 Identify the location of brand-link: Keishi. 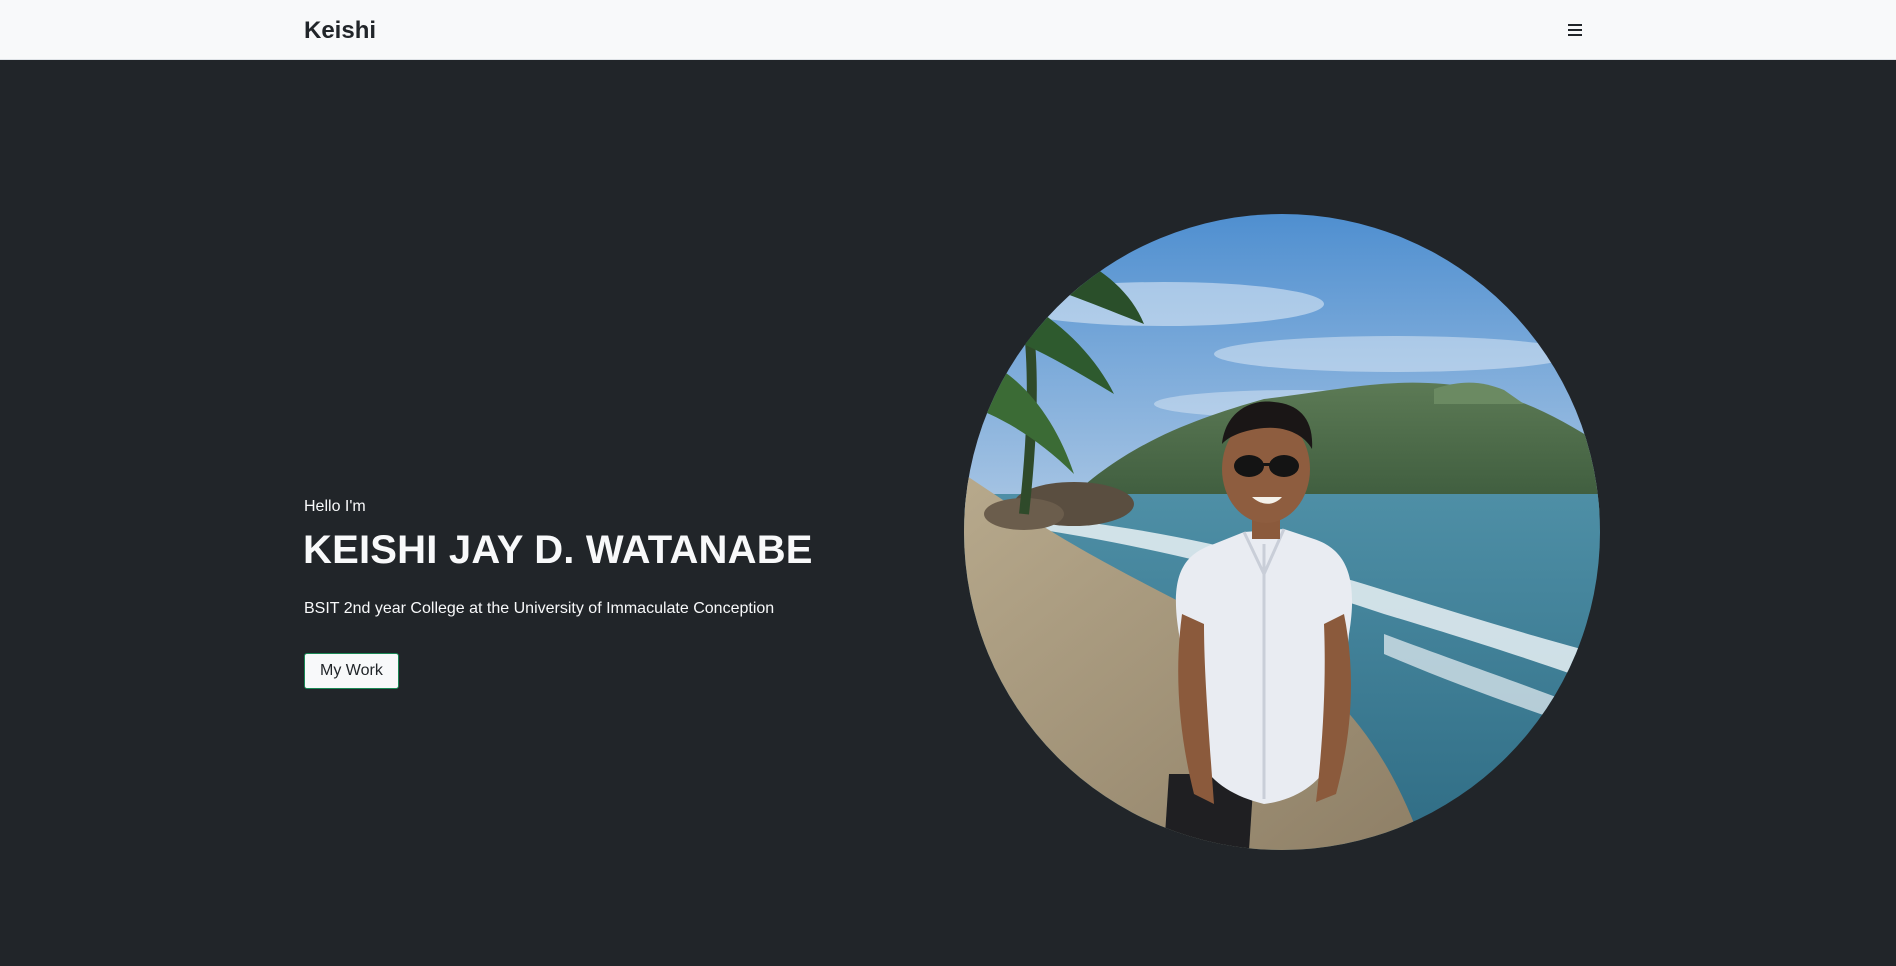
(340, 31).